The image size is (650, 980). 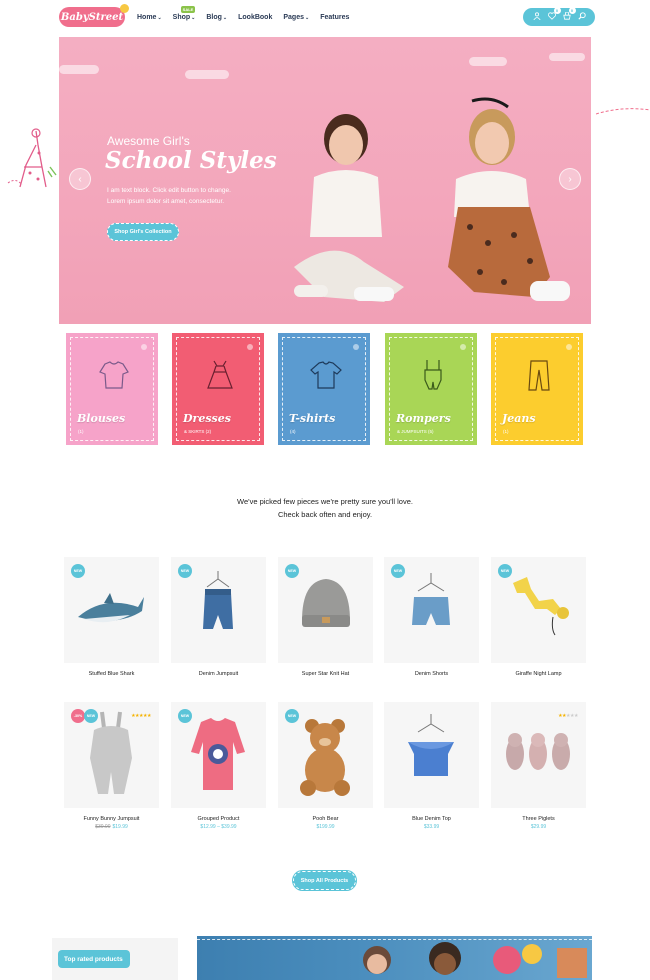 I want to click on category-blouses: Blouses (1), so click(x=112, y=389).